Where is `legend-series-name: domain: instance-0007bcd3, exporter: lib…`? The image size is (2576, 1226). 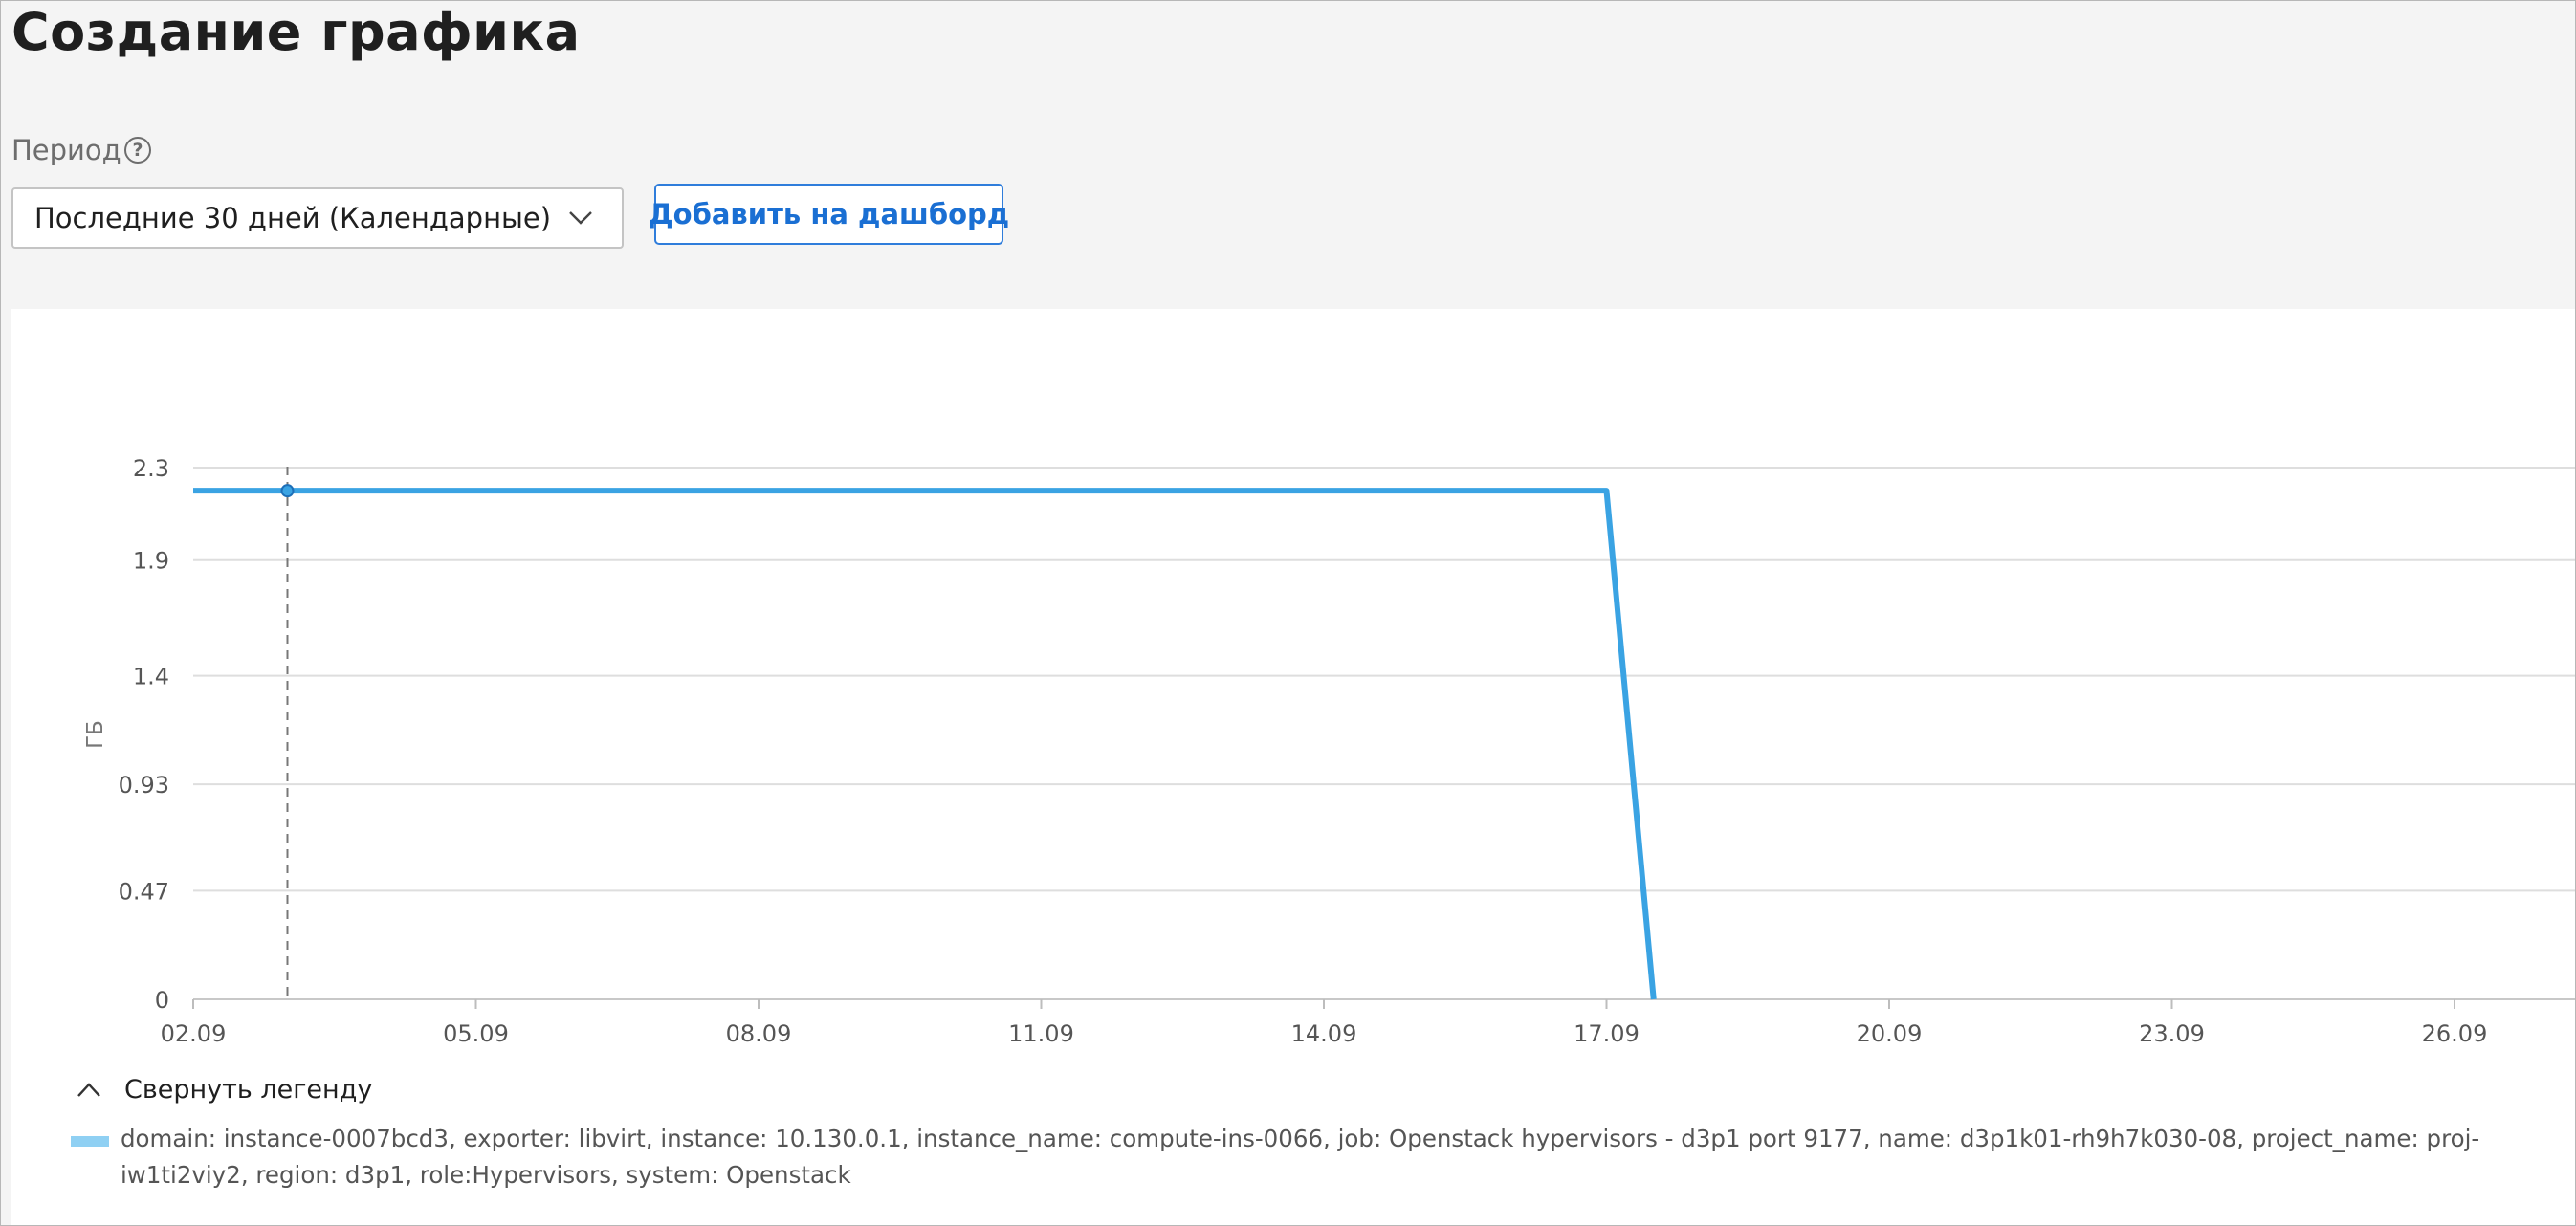
legend-series-name: domain: instance-0007bcd3, exporter: lib… is located at coordinates (1300, 1157).